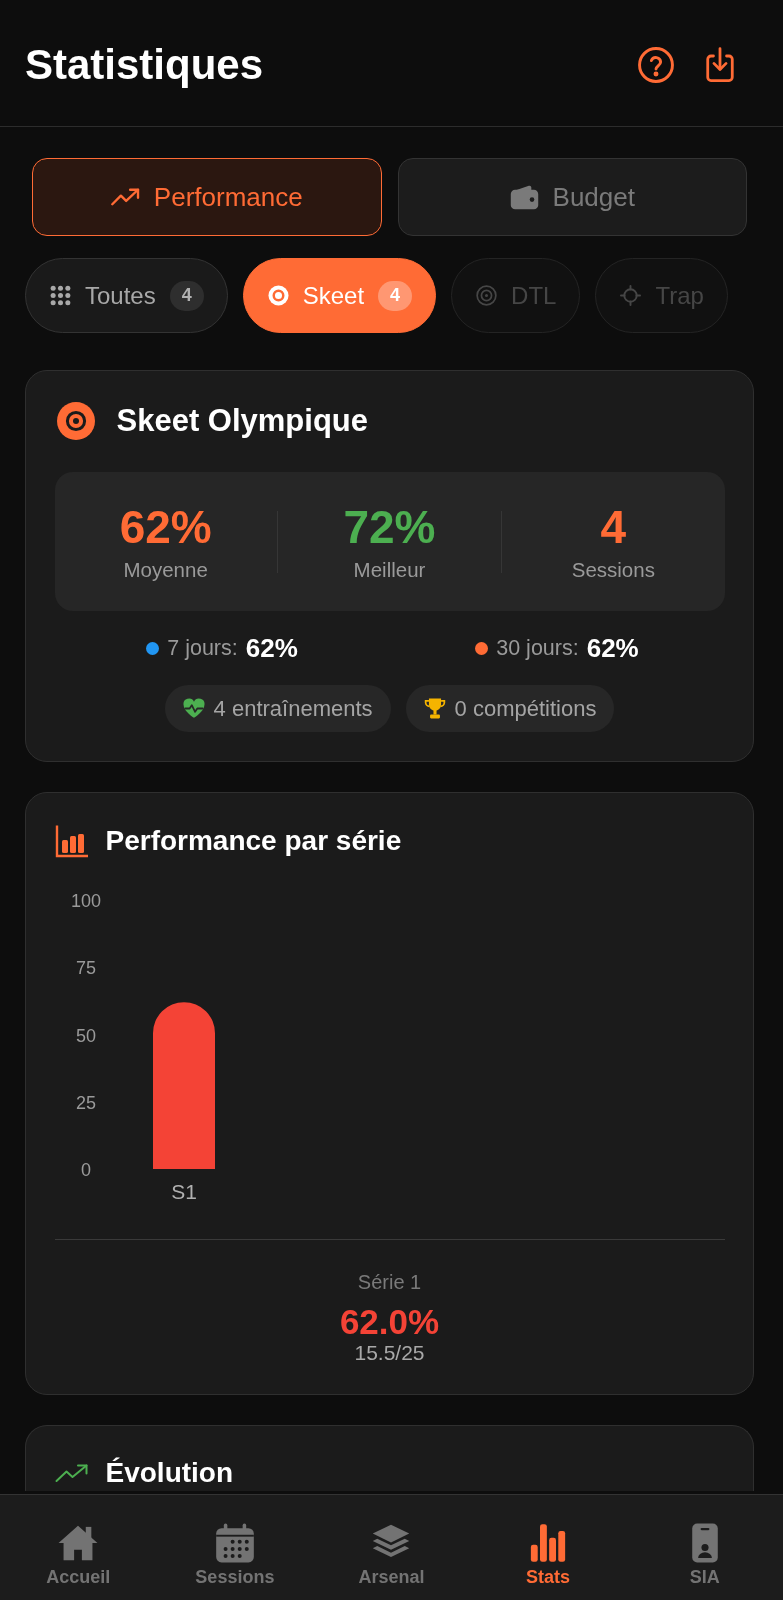  Describe the element at coordinates (234, 1543) in the screenshot. I see `calendar-icon` at that location.